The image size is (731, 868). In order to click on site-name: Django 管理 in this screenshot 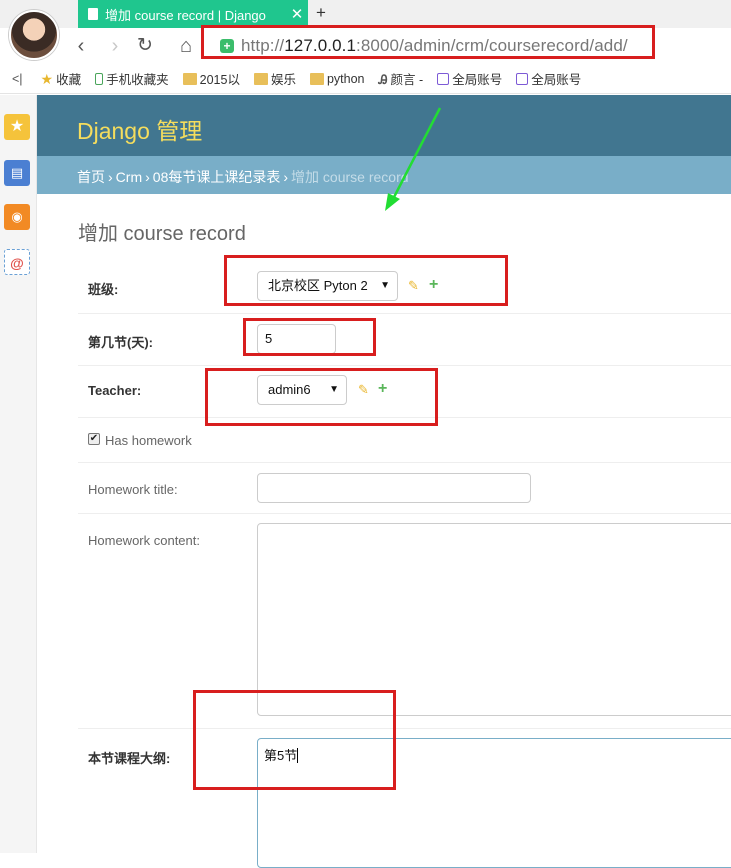, I will do `click(139, 129)`.